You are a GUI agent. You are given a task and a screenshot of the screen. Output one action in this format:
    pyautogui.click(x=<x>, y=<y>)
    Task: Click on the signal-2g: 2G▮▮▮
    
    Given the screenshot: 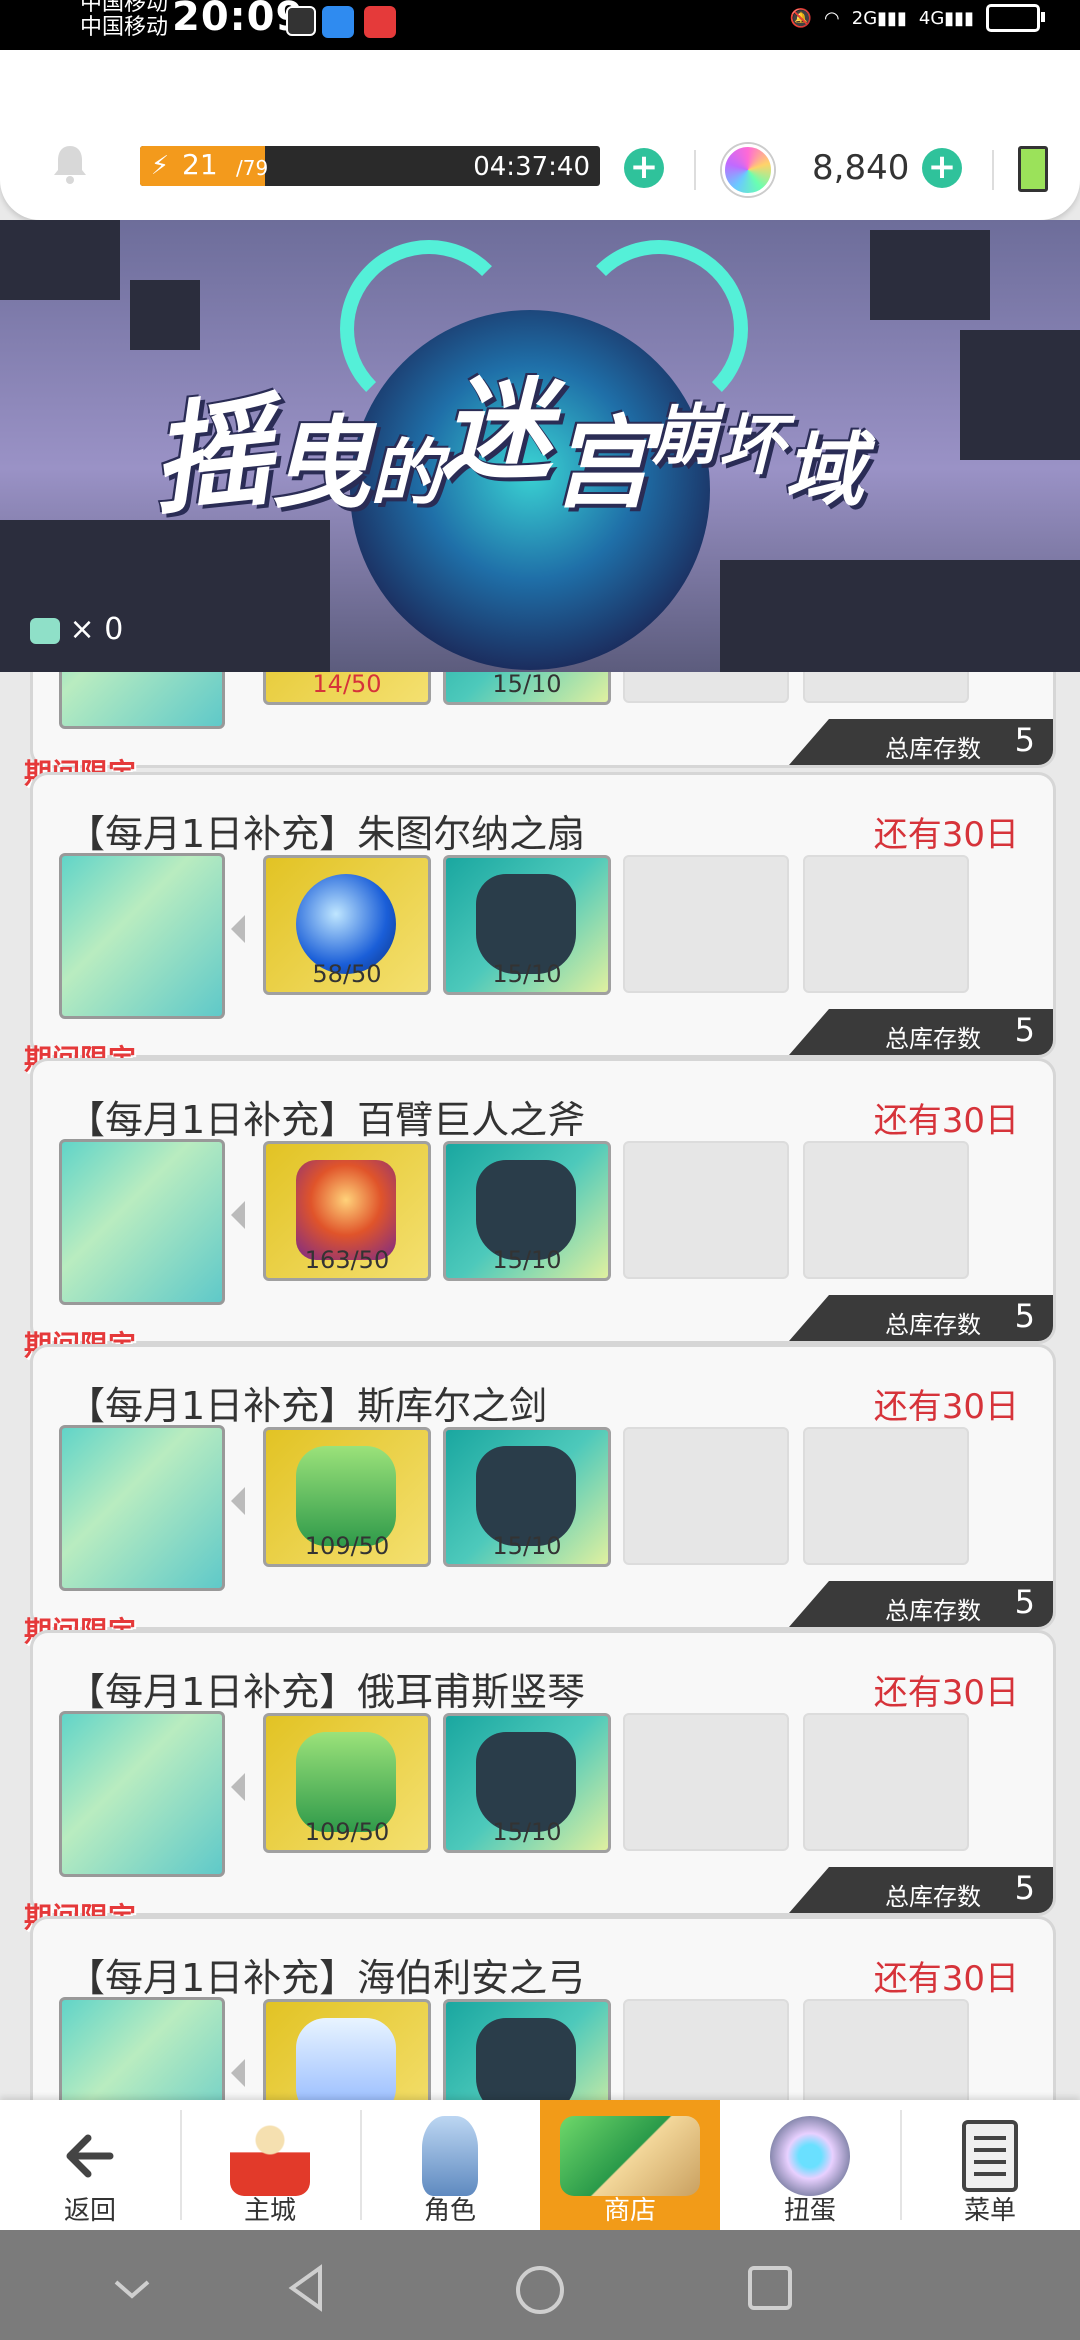 What is the action you would take?
    pyautogui.click(x=879, y=18)
    